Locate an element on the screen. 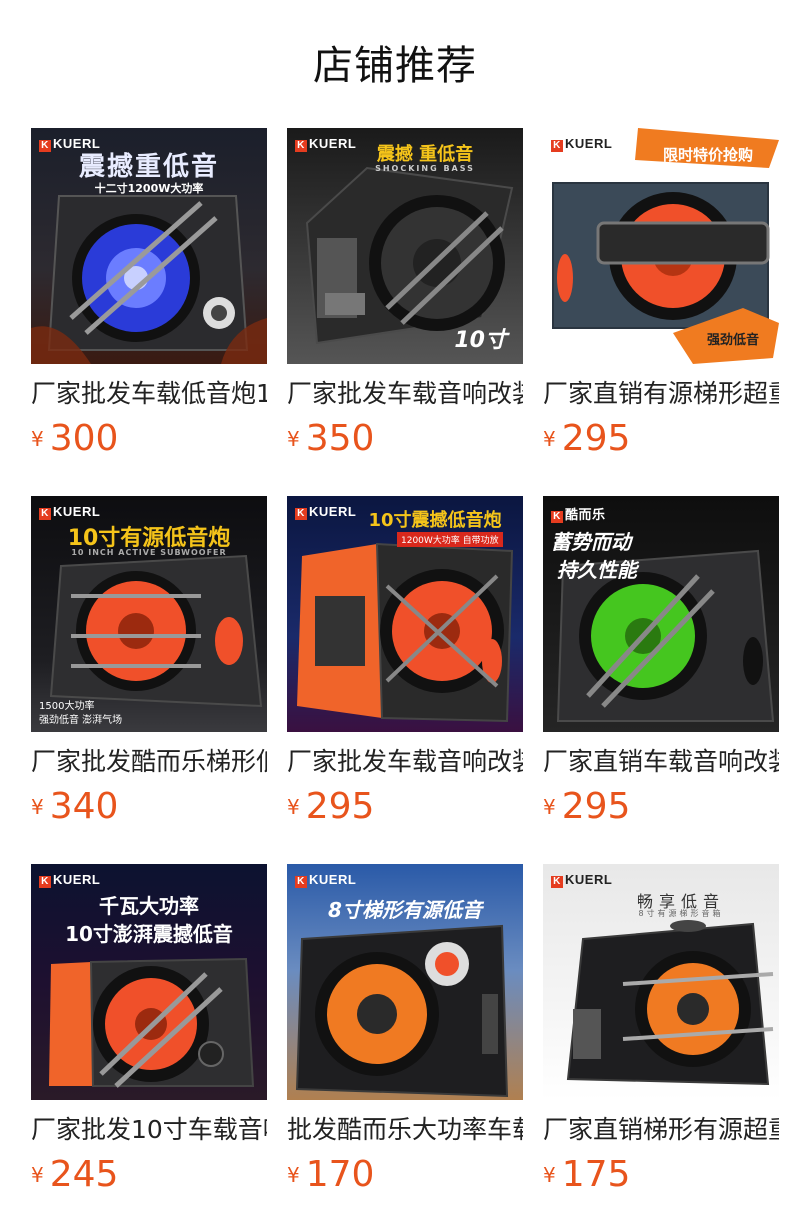 Image resolution: width=790 pixels, height=1232 pixels. product-price: ¥175 is located at coordinates (586, 1176).